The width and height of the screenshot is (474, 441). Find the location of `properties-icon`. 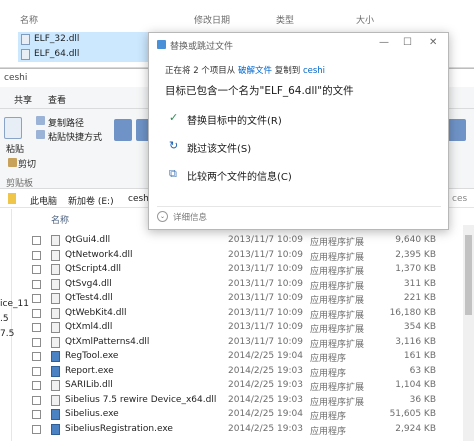

properties-icon is located at coordinates (457, 130).